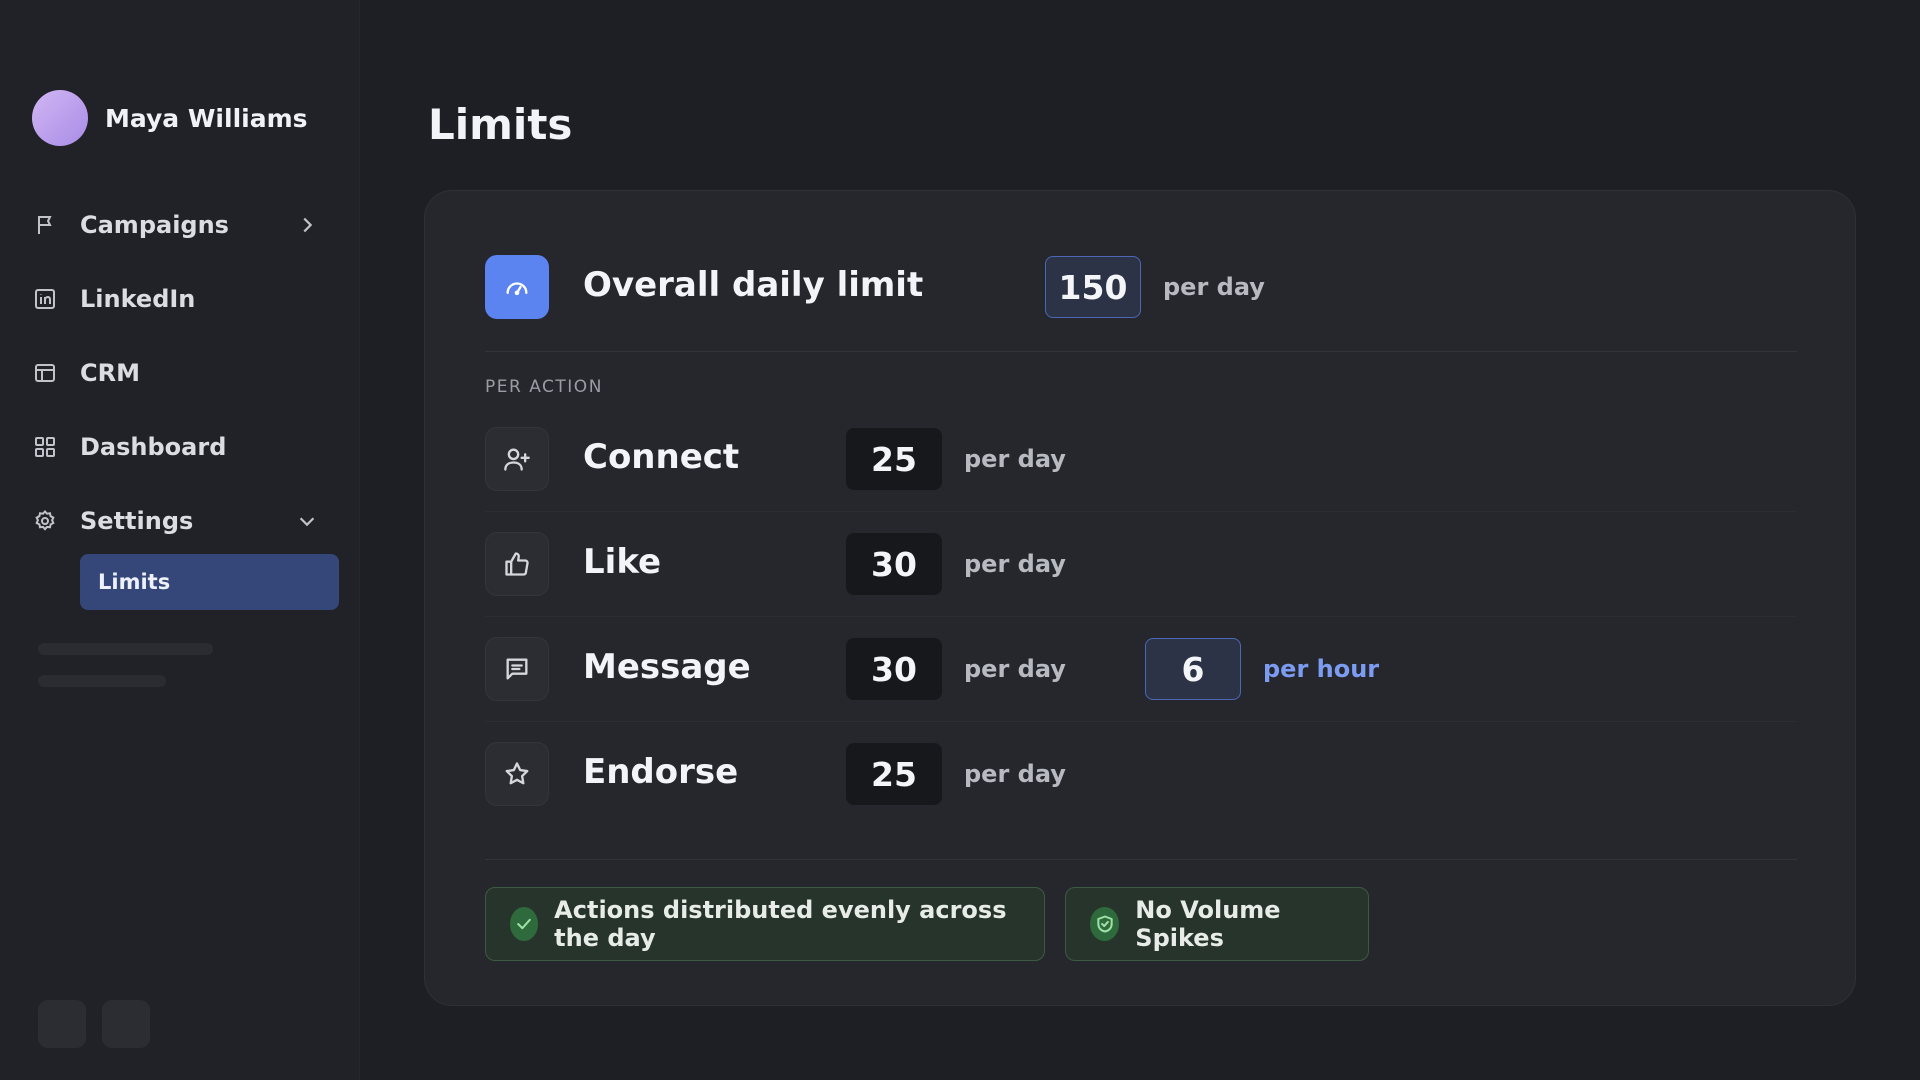  I want to click on avatar, so click(60, 118).